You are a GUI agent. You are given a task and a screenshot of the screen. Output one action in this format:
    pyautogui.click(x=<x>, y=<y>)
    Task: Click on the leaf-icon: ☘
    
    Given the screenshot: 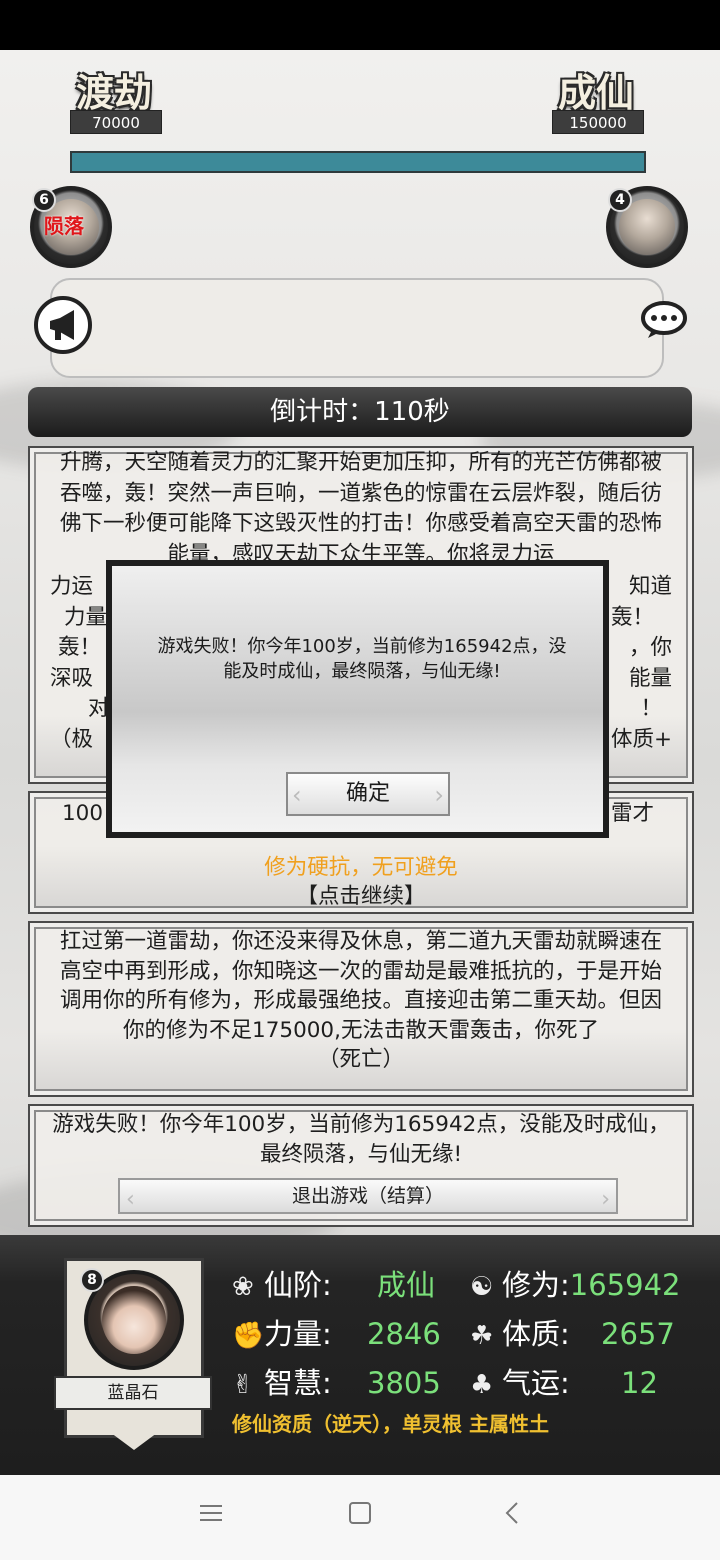 What is the action you would take?
    pyautogui.click(x=482, y=1336)
    